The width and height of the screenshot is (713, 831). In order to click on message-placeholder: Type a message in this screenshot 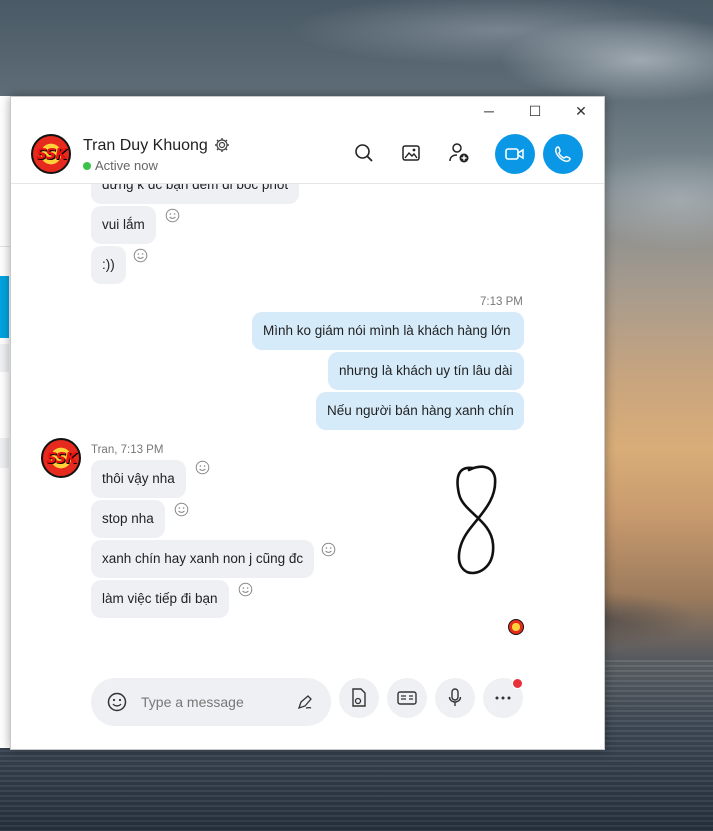, I will do `click(192, 702)`.